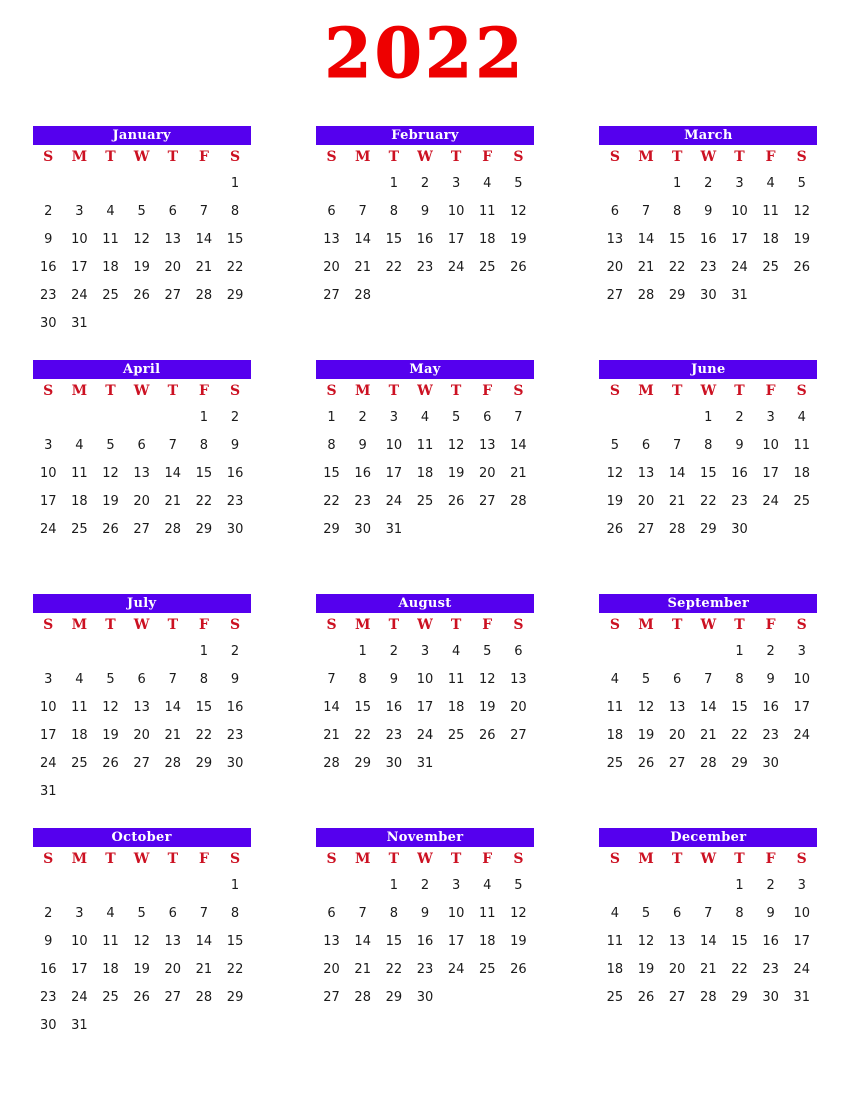 The height and width of the screenshot is (1100, 850). I want to click on day-cell: 15, so click(739, 708).